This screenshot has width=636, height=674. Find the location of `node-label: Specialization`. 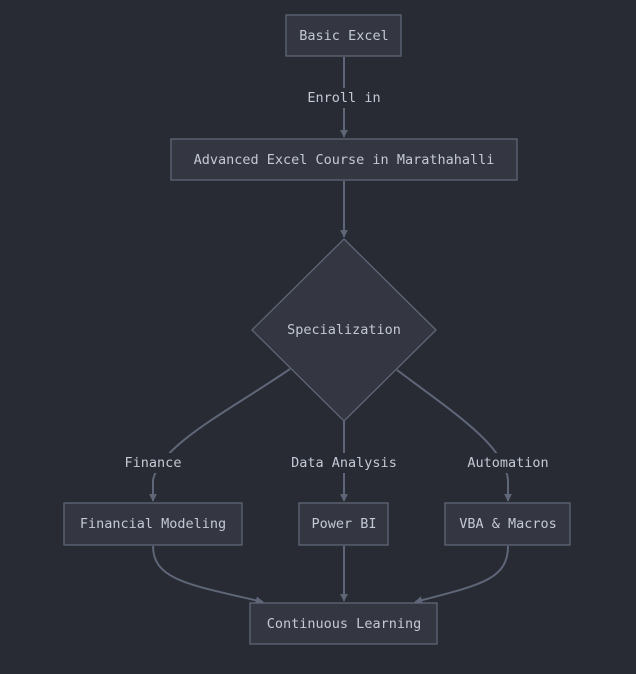

node-label: Specialization is located at coordinates (344, 330).